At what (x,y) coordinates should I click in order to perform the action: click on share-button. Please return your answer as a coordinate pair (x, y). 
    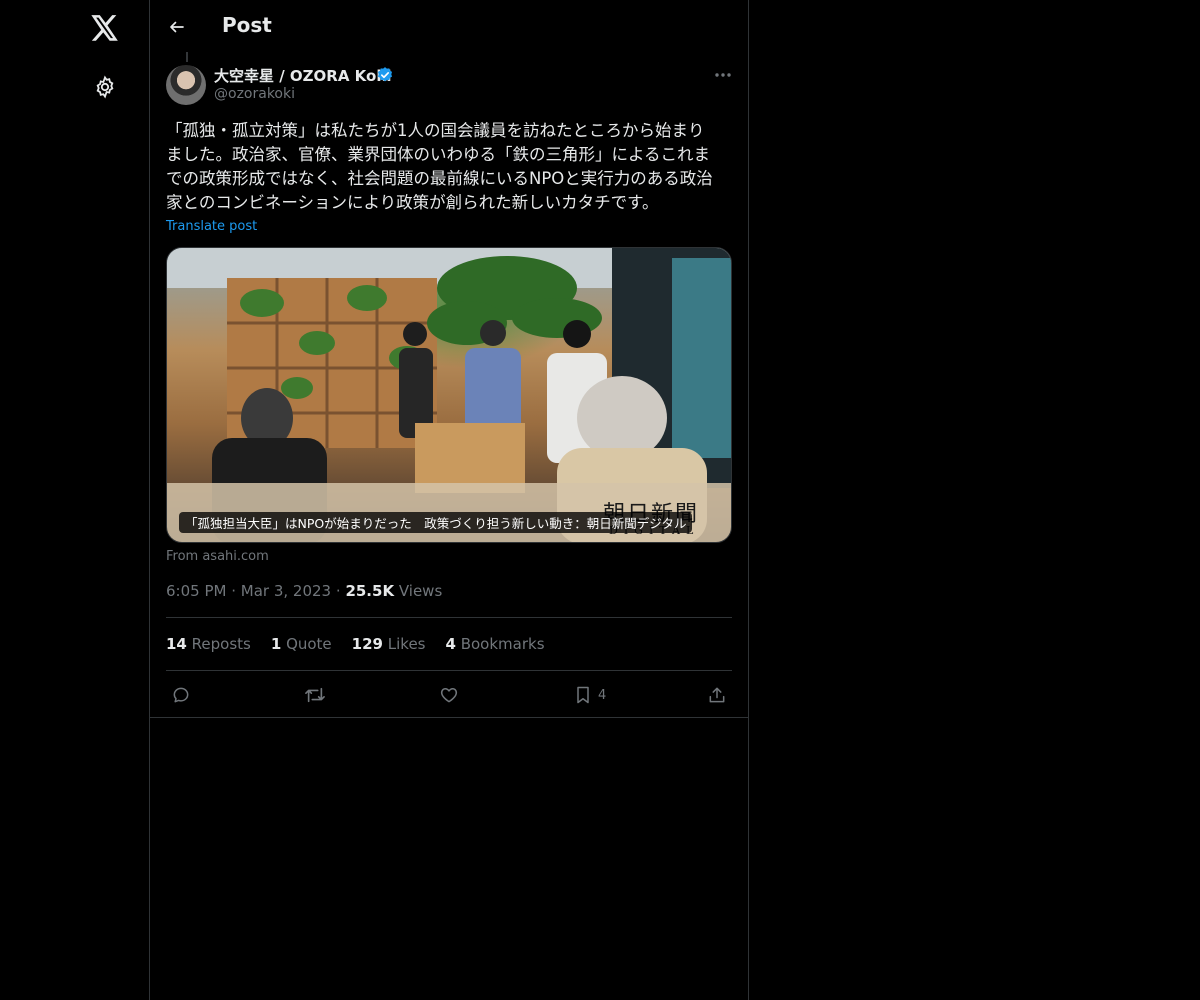
    Looking at the image, I should click on (717, 695).